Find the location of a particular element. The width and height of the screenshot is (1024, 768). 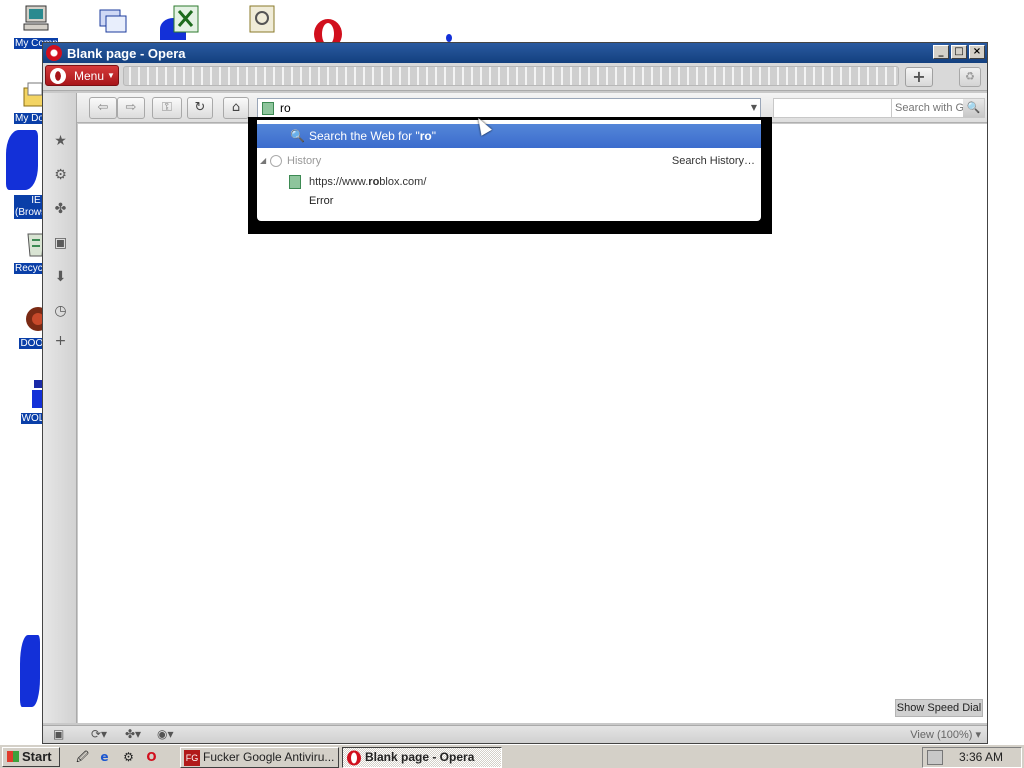

system-tray: 3:36 AM is located at coordinates (972, 757).